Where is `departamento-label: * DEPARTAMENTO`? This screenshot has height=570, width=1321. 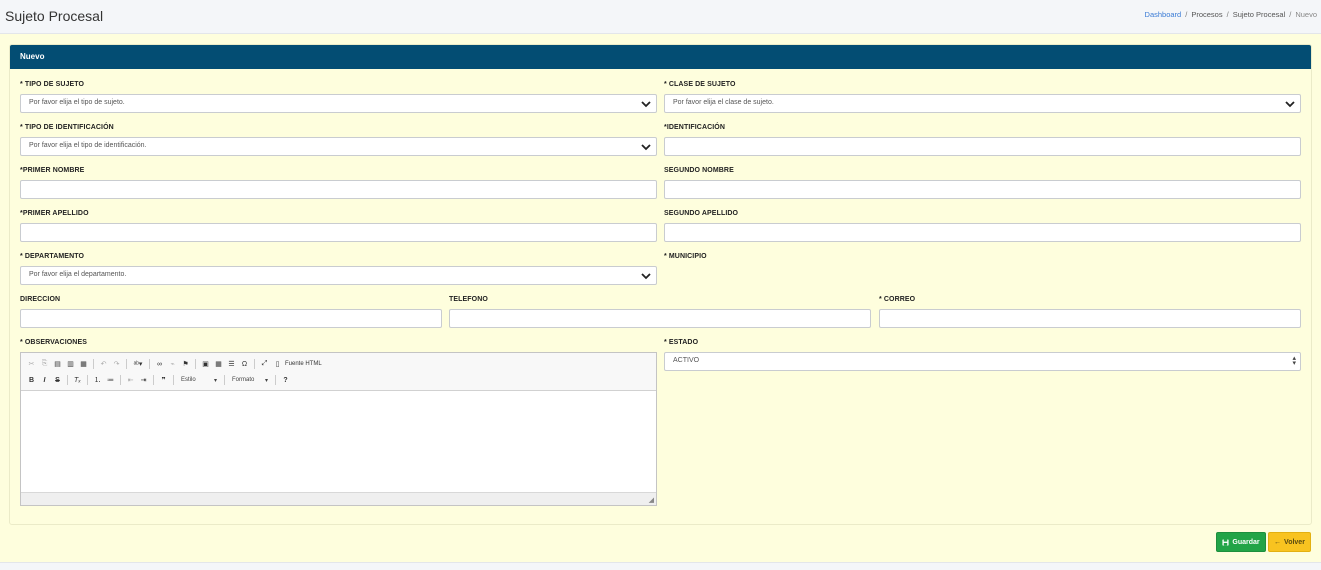
departamento-label: * DEPARTAMENTO is located at coordinates (52, 256).